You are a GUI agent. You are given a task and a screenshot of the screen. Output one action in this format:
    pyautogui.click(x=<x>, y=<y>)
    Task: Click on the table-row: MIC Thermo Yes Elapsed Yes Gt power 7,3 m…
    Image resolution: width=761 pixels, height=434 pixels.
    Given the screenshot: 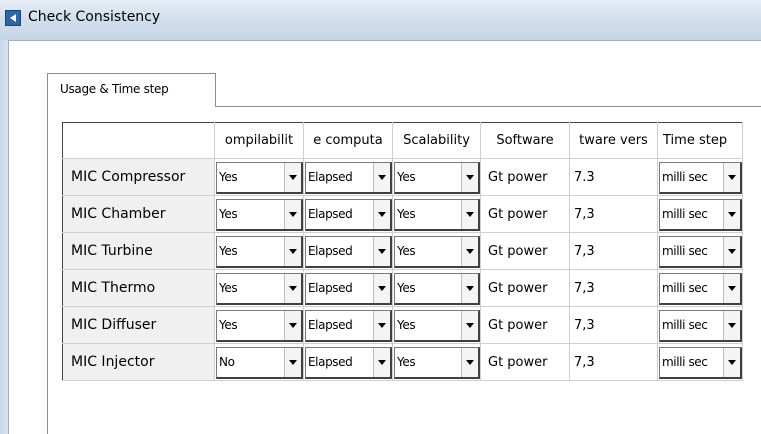 What is the action you would take?
    pyautogui.click(x=402, y=288)
    